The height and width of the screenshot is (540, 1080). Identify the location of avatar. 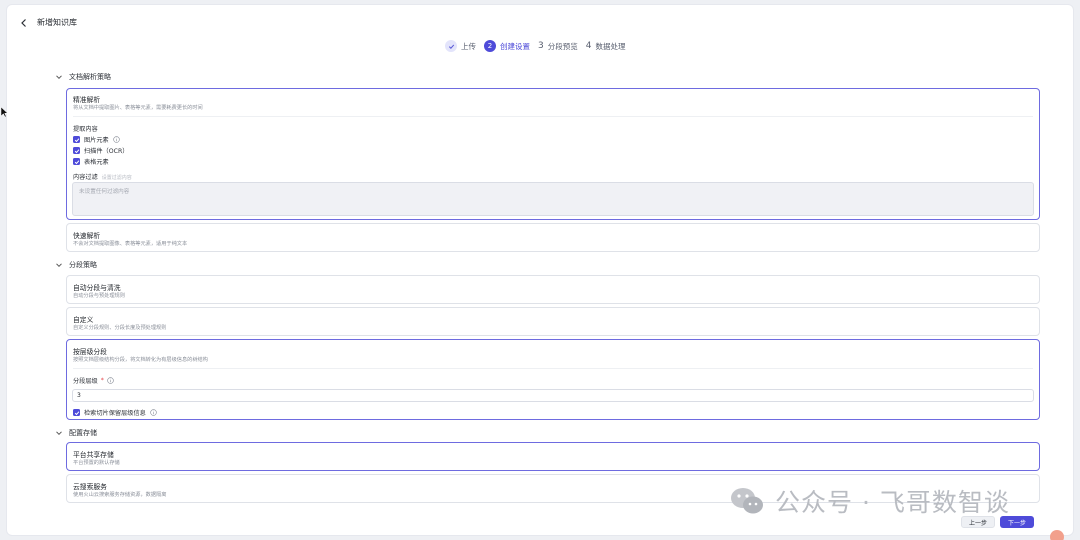
(1057, 535).